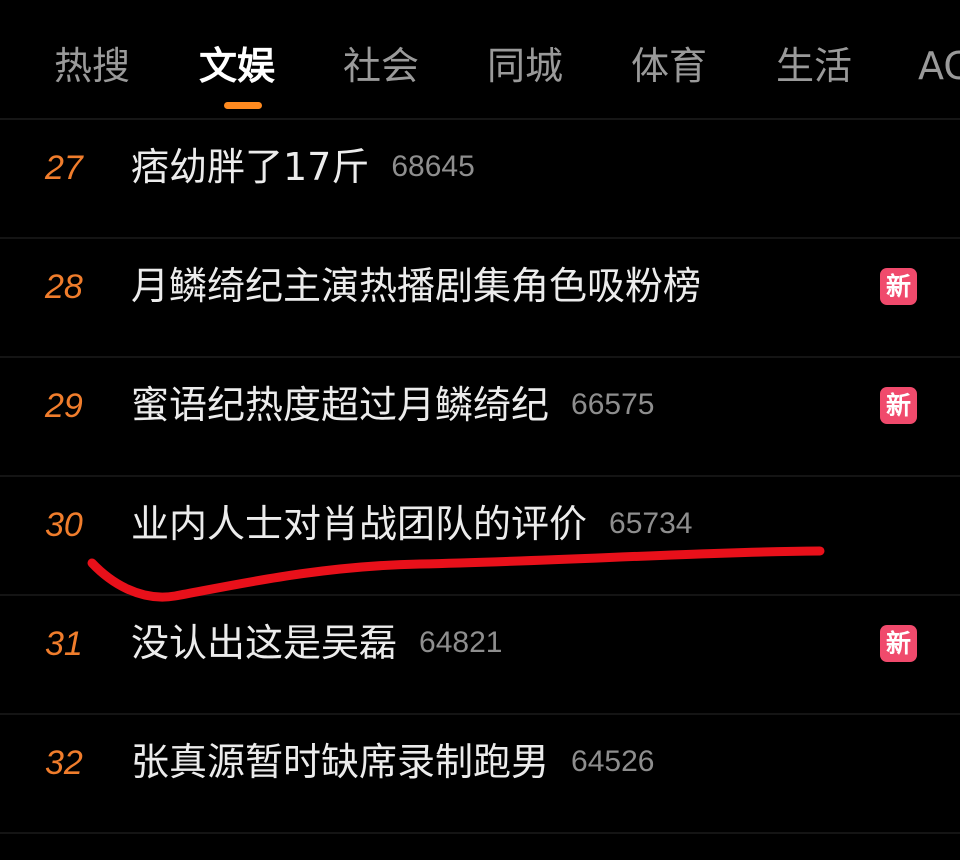  What do you see at coordinates (669, 66) in the screenshot?
I see `tab-sports: 体育` at bounding box center [669, 66].